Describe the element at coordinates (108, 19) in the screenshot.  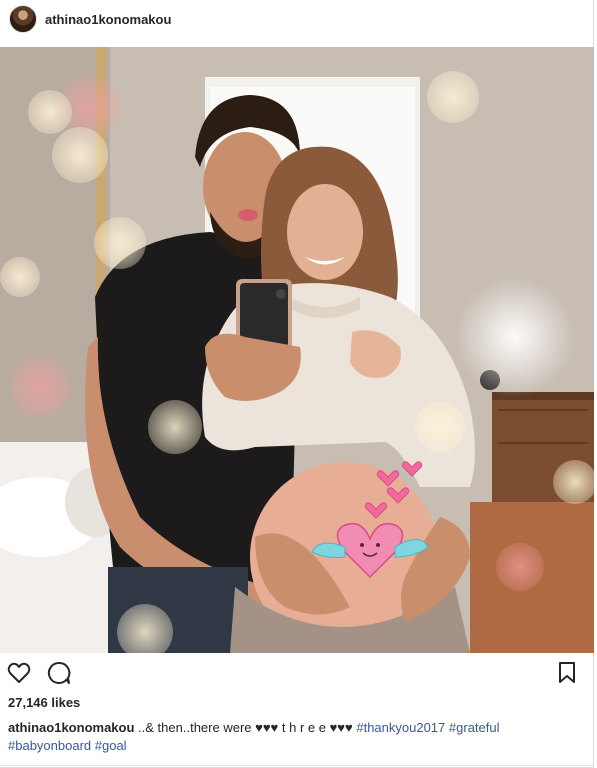
I see `post-username: athinao1konomakou` at that location.